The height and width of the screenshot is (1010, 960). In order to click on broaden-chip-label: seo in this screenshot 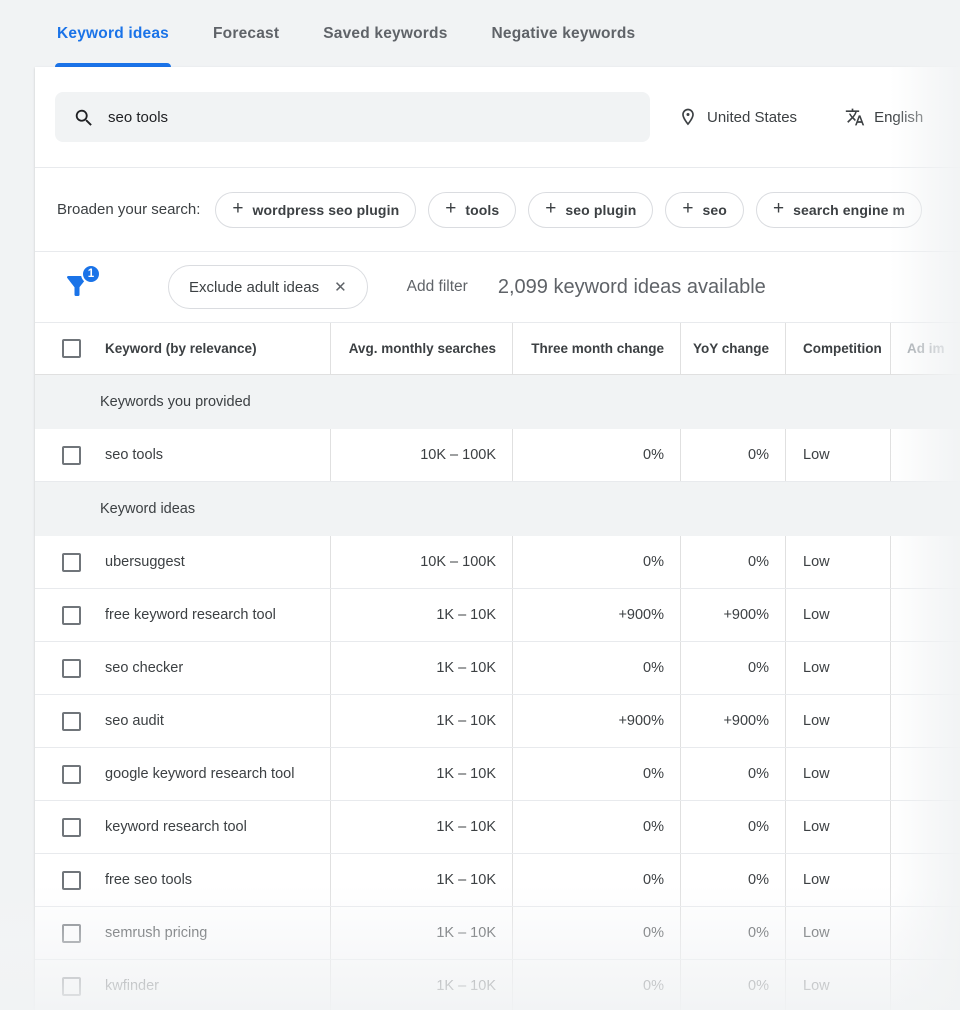, I will do `click(714, 209)`.